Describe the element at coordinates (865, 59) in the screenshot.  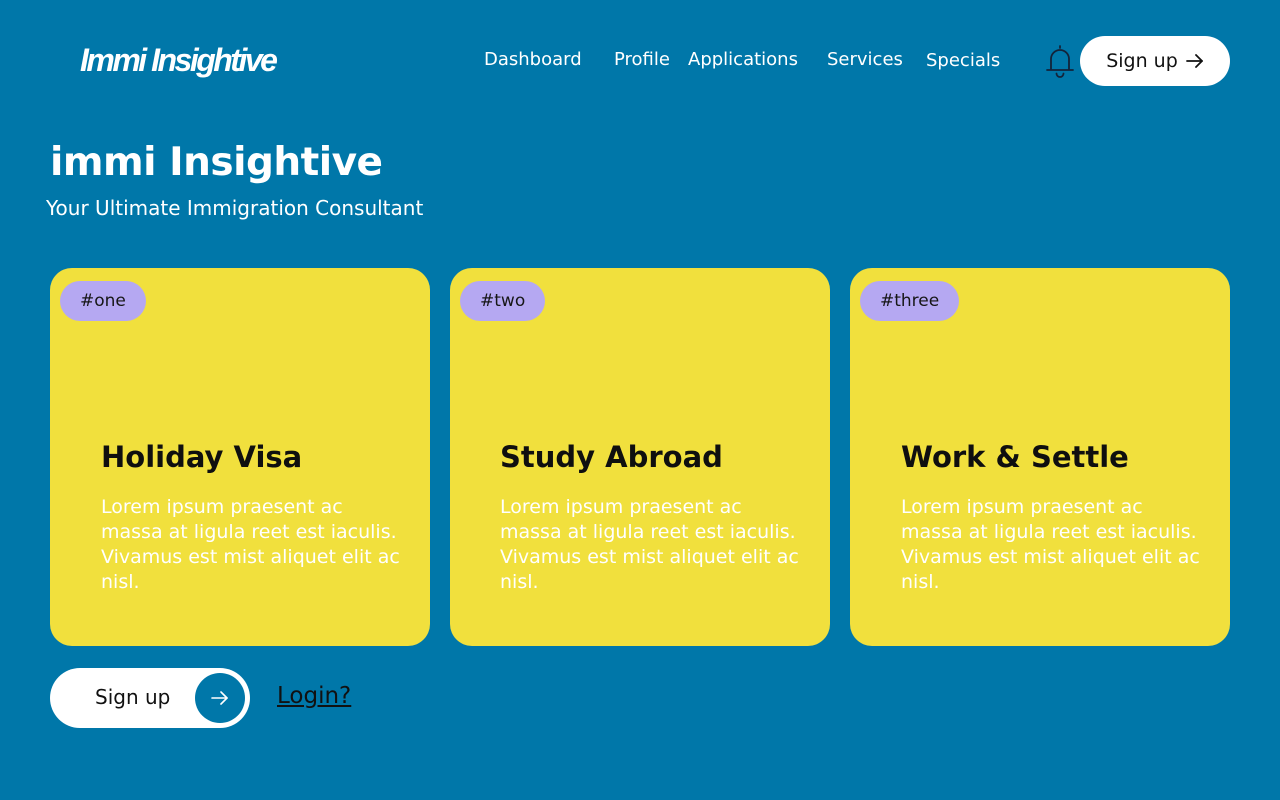
I see `nav-services: Services` at that location.